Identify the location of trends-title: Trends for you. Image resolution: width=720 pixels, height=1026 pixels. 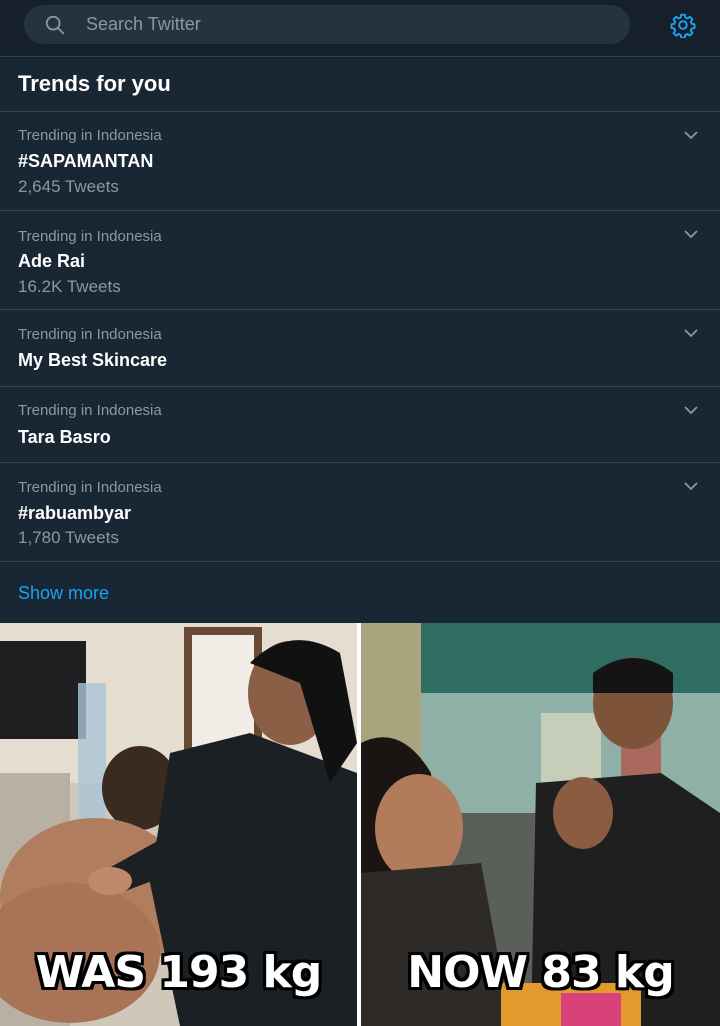
(94, 83).